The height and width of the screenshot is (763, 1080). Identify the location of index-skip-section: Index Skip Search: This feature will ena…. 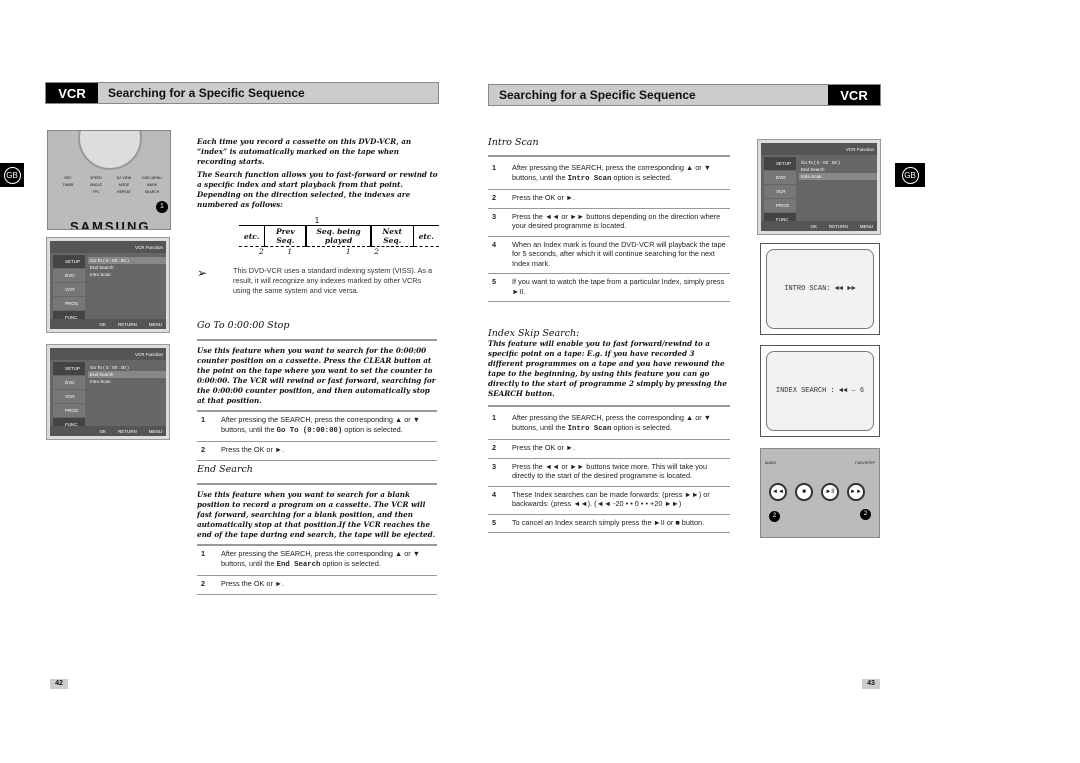
(609, 430).